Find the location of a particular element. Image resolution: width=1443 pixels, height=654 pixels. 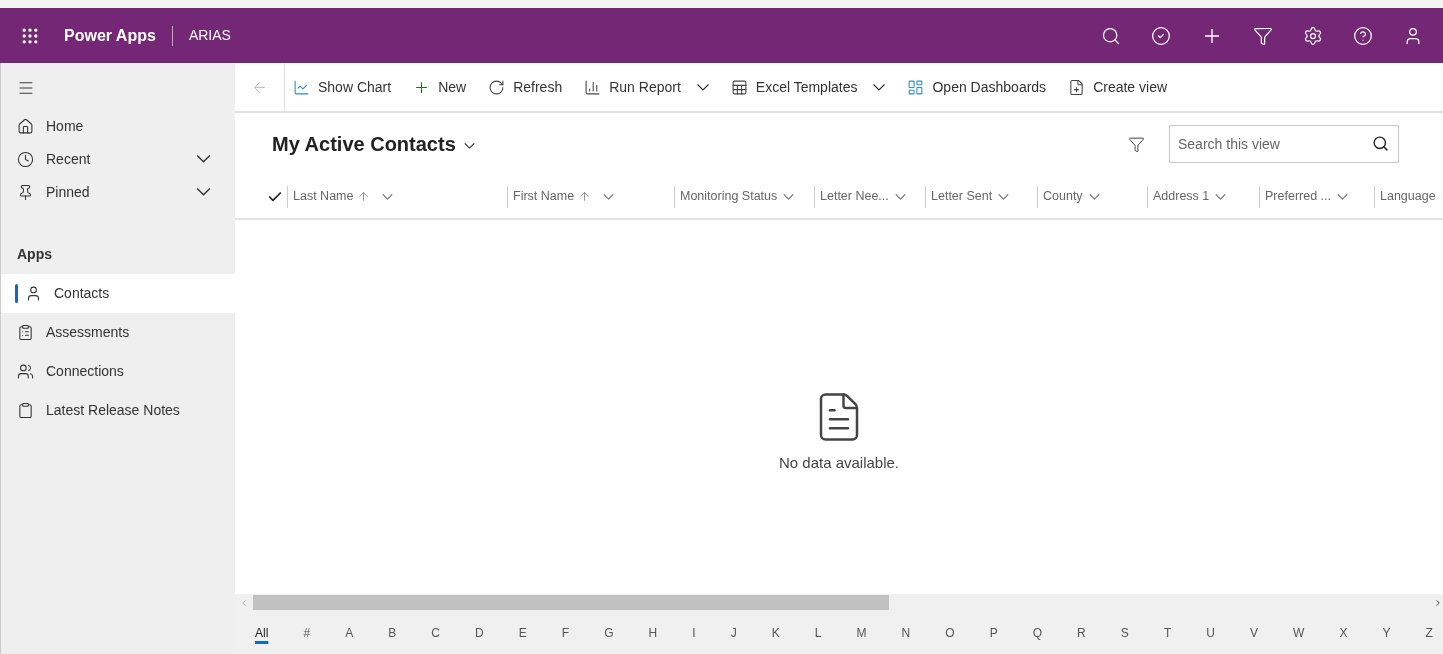

search-field: Search this view is located at coordinates (1284, 144).